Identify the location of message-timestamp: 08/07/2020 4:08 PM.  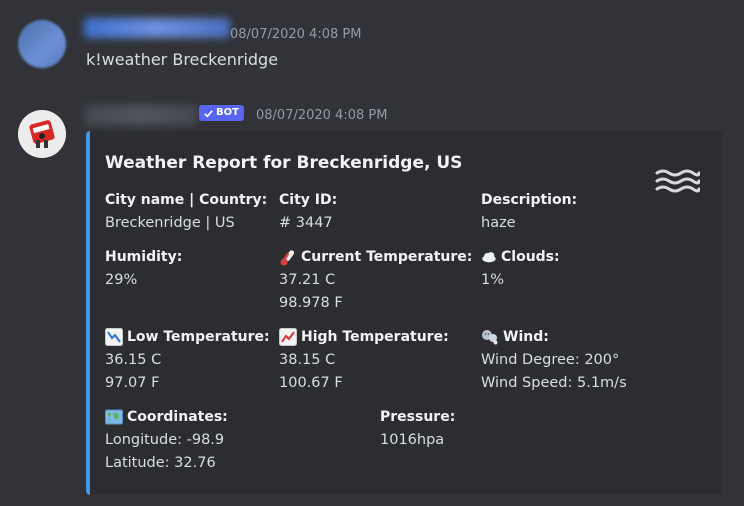
(295, 34).